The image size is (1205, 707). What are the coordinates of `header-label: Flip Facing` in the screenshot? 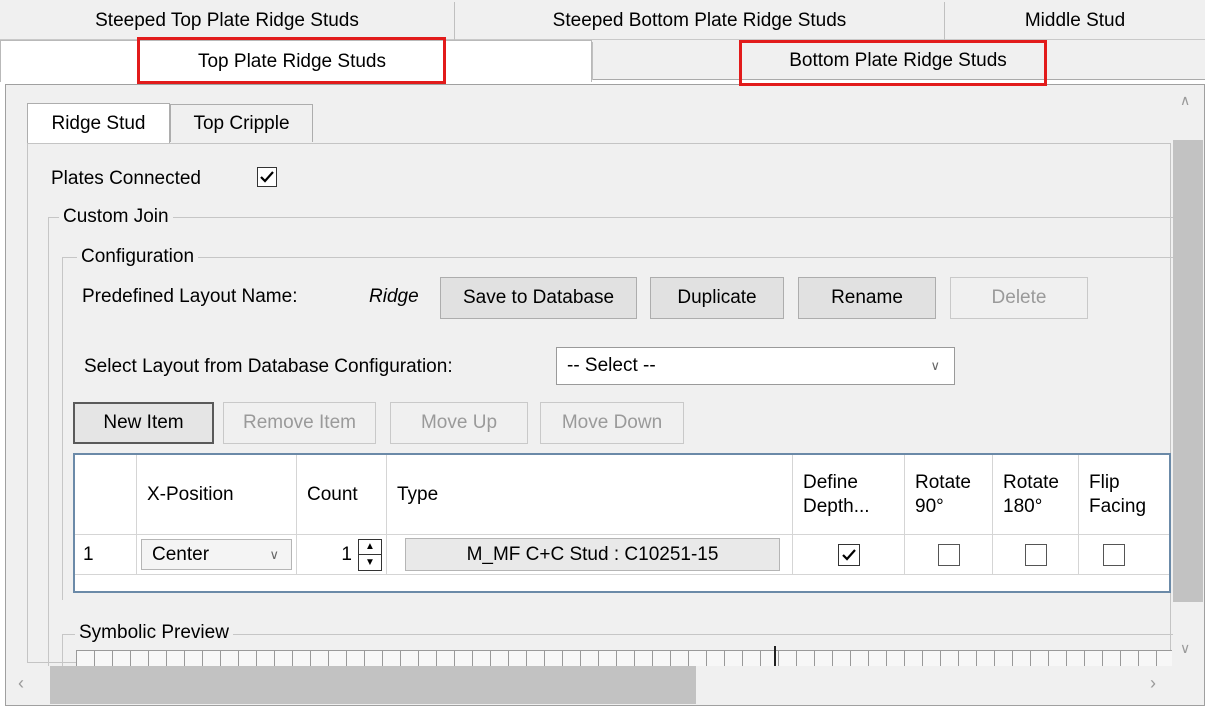 It's located at (1118, 494).